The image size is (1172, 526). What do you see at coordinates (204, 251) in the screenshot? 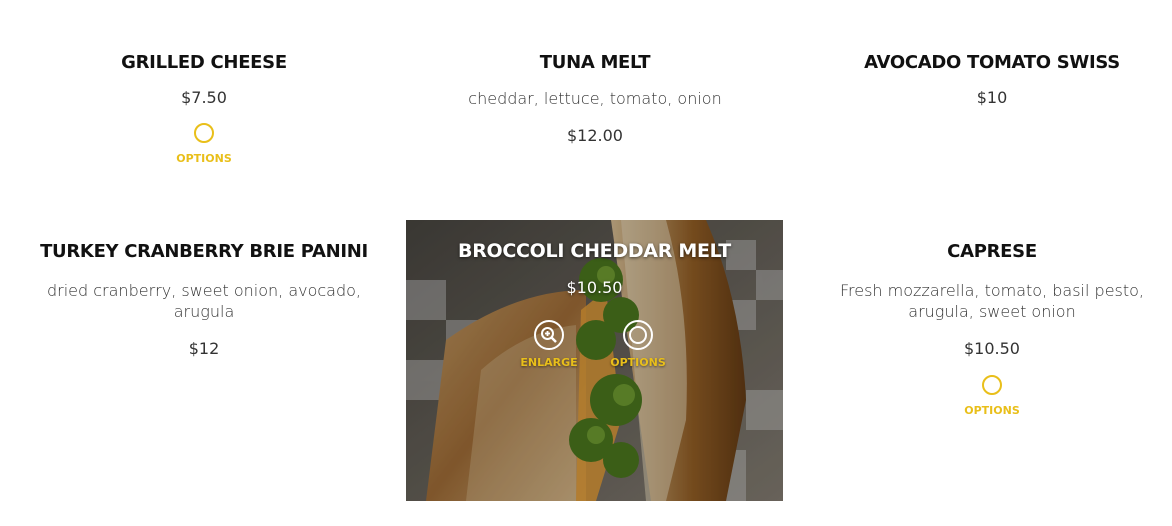
I see `item-title: TURKEY CRANBERRY BRIE PANINI` at bounding box center [204, 251].